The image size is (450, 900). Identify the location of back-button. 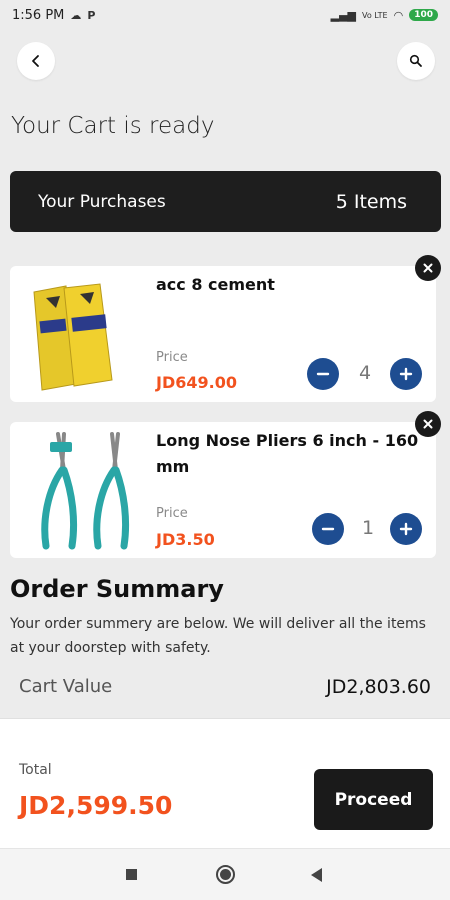
(36, 61).